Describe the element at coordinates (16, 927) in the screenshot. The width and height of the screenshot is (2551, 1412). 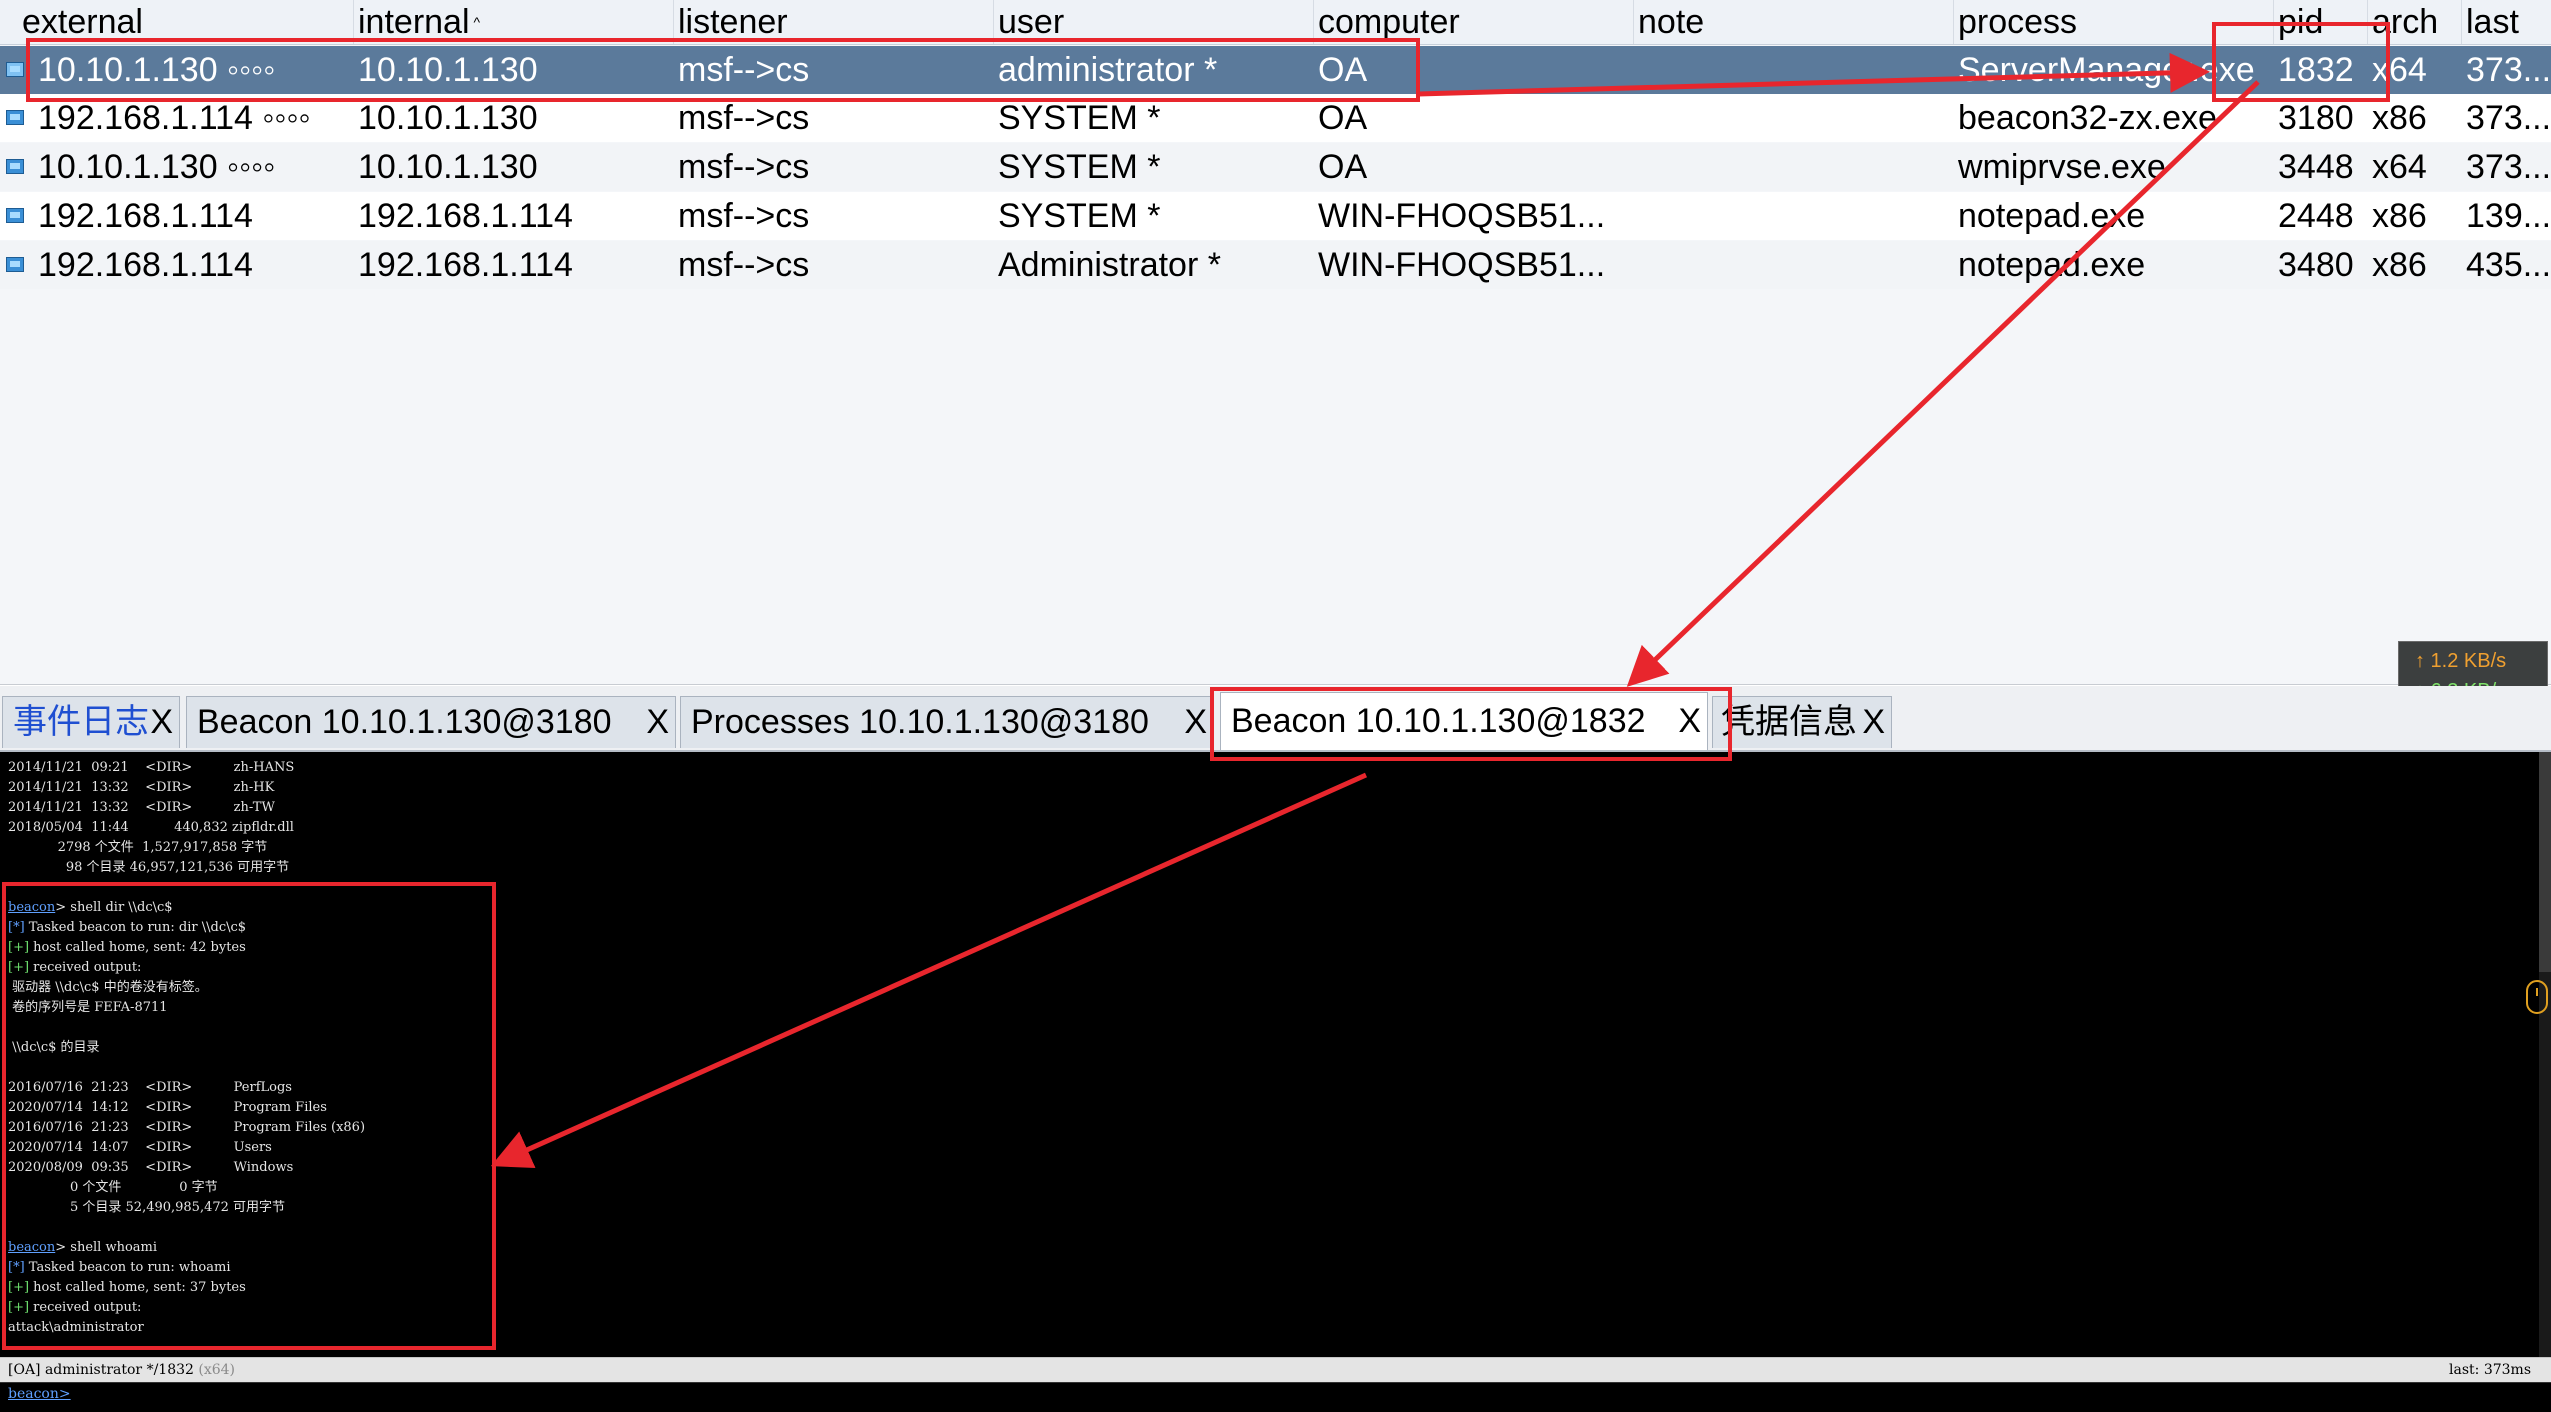
I see `task-marker: [*]` at that location.